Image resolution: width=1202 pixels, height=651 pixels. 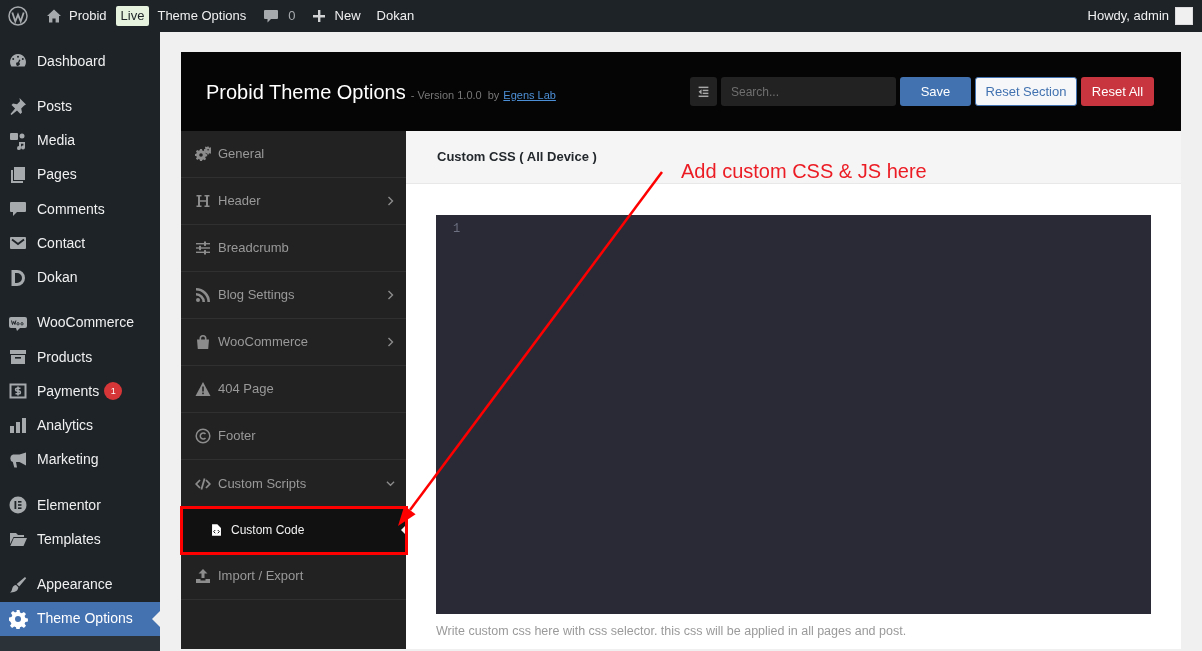 I want to click on admin-bar-link: Theme Options, so click(x=202, y=16).